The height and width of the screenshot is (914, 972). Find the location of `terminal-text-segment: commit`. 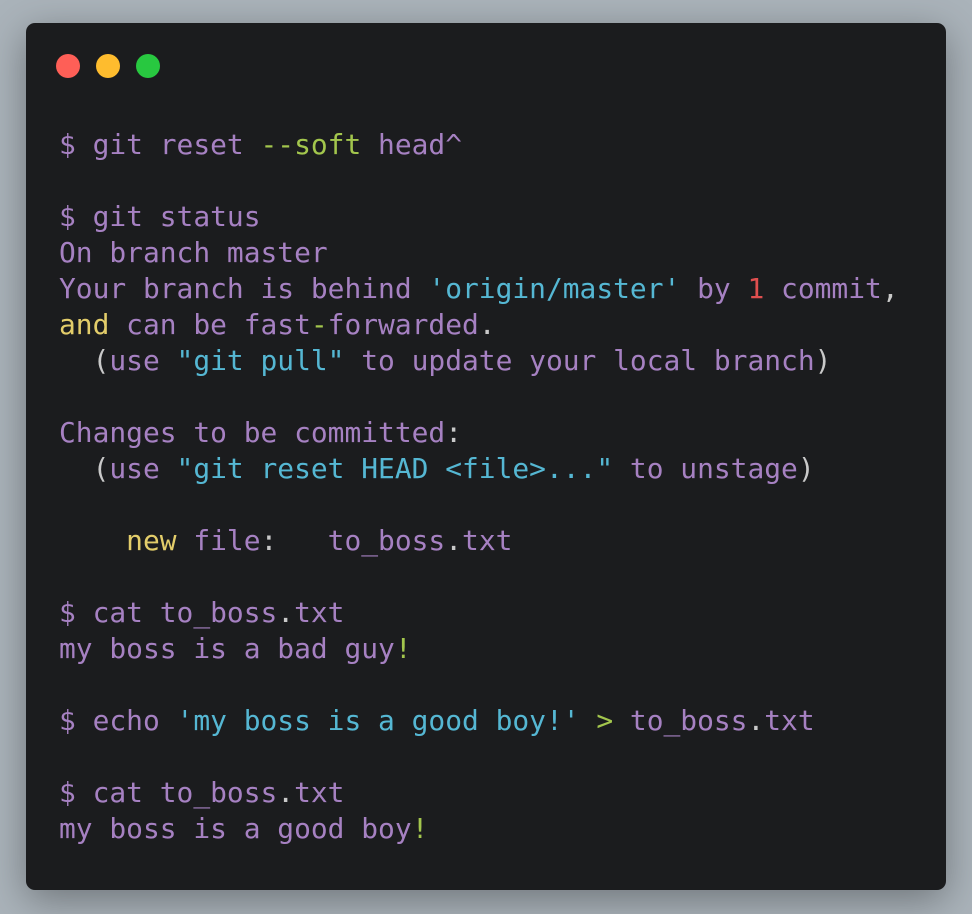

terminal-text-segment: commit is located at coordinates (823, 288).